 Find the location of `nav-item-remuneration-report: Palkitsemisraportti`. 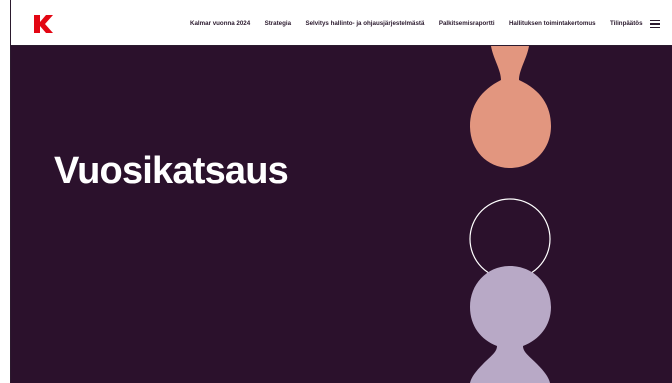

nav-item-remuneration-report: Palkitsemisraportti is located at coordinates (467, 23).